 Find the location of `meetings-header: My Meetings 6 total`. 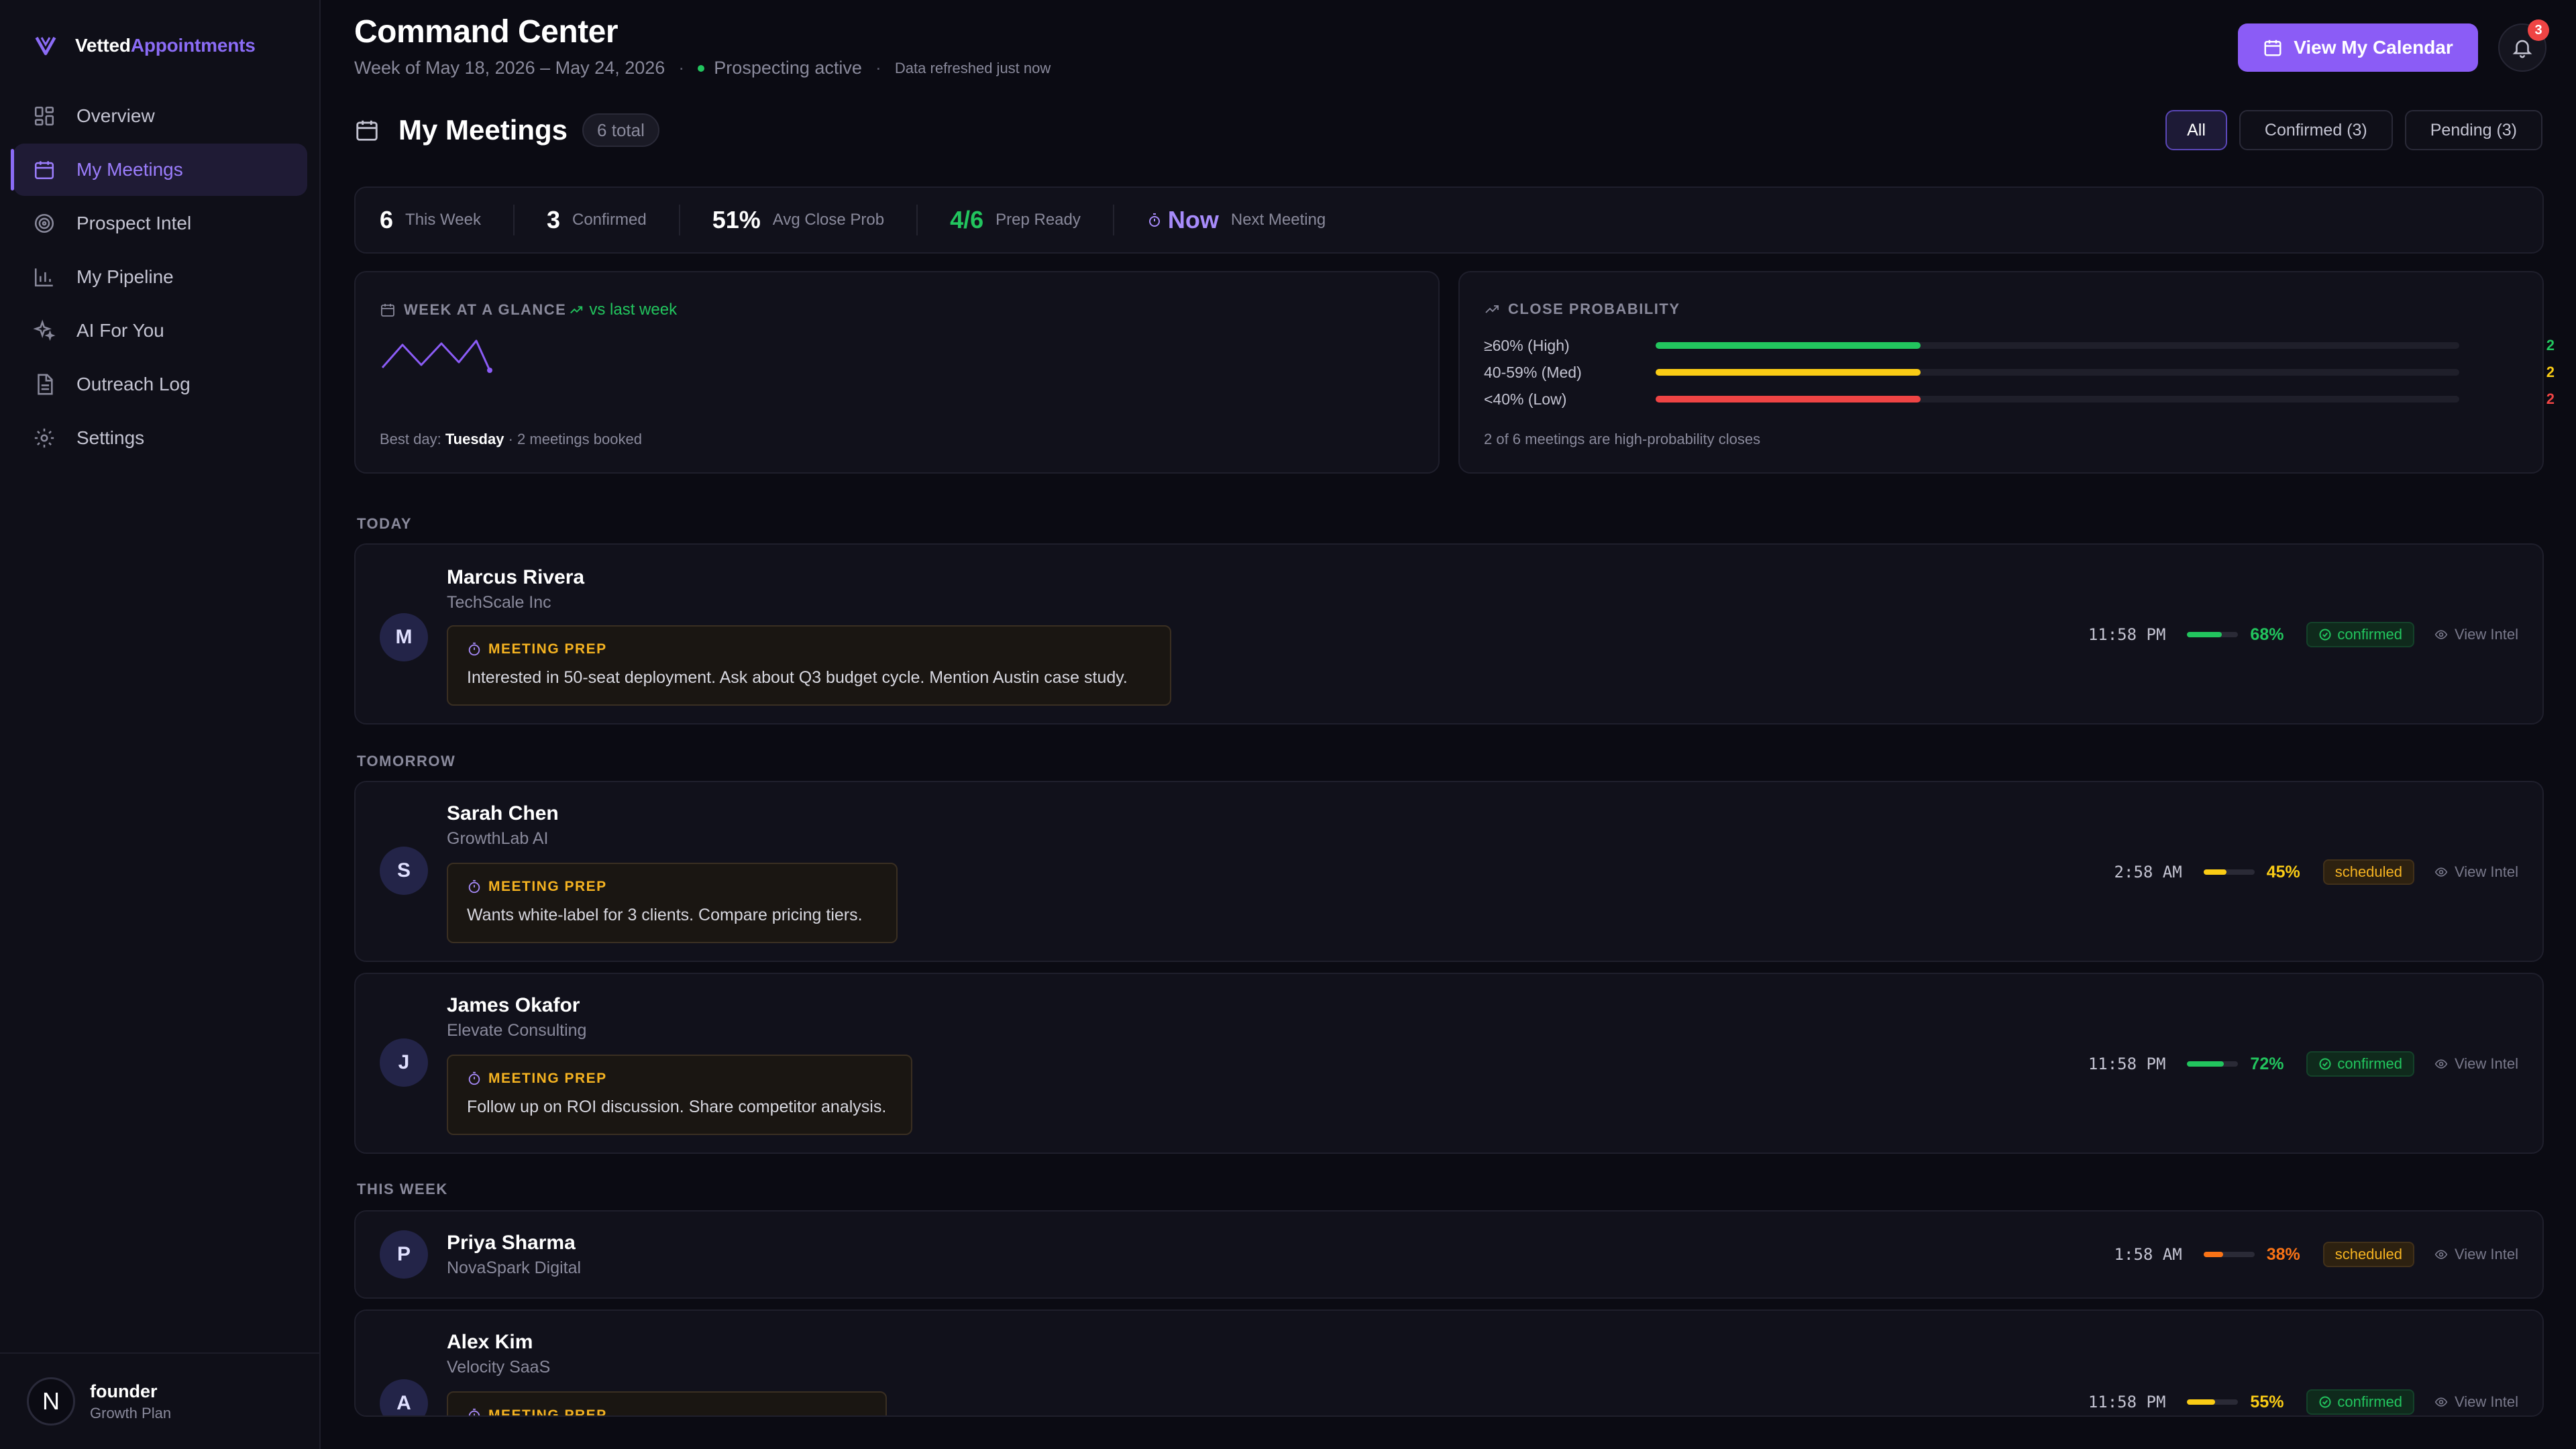

meetings-header: My Meetings 6 total is located at coordinates (506, 130).